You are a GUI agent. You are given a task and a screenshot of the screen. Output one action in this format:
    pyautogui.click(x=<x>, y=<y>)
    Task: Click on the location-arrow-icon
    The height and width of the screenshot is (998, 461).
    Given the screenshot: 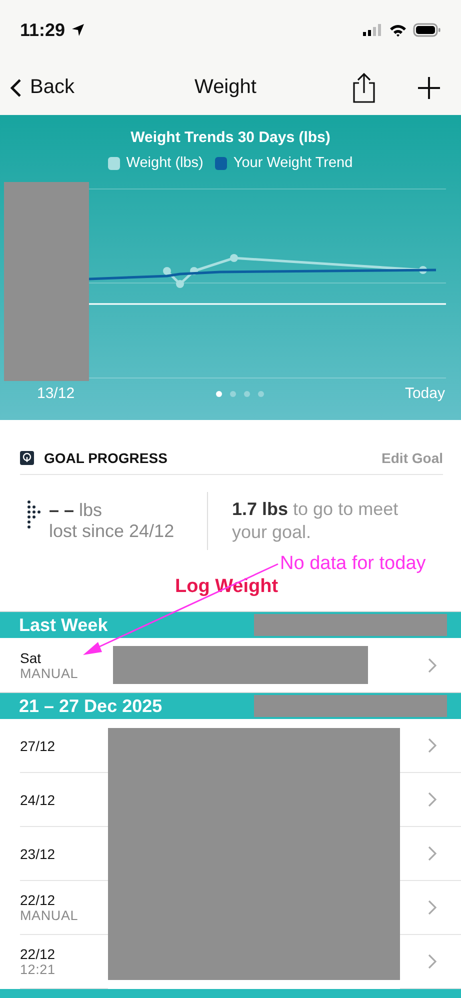 What is the action you would take?
    pyautogui.click(x=78, y=30)
    